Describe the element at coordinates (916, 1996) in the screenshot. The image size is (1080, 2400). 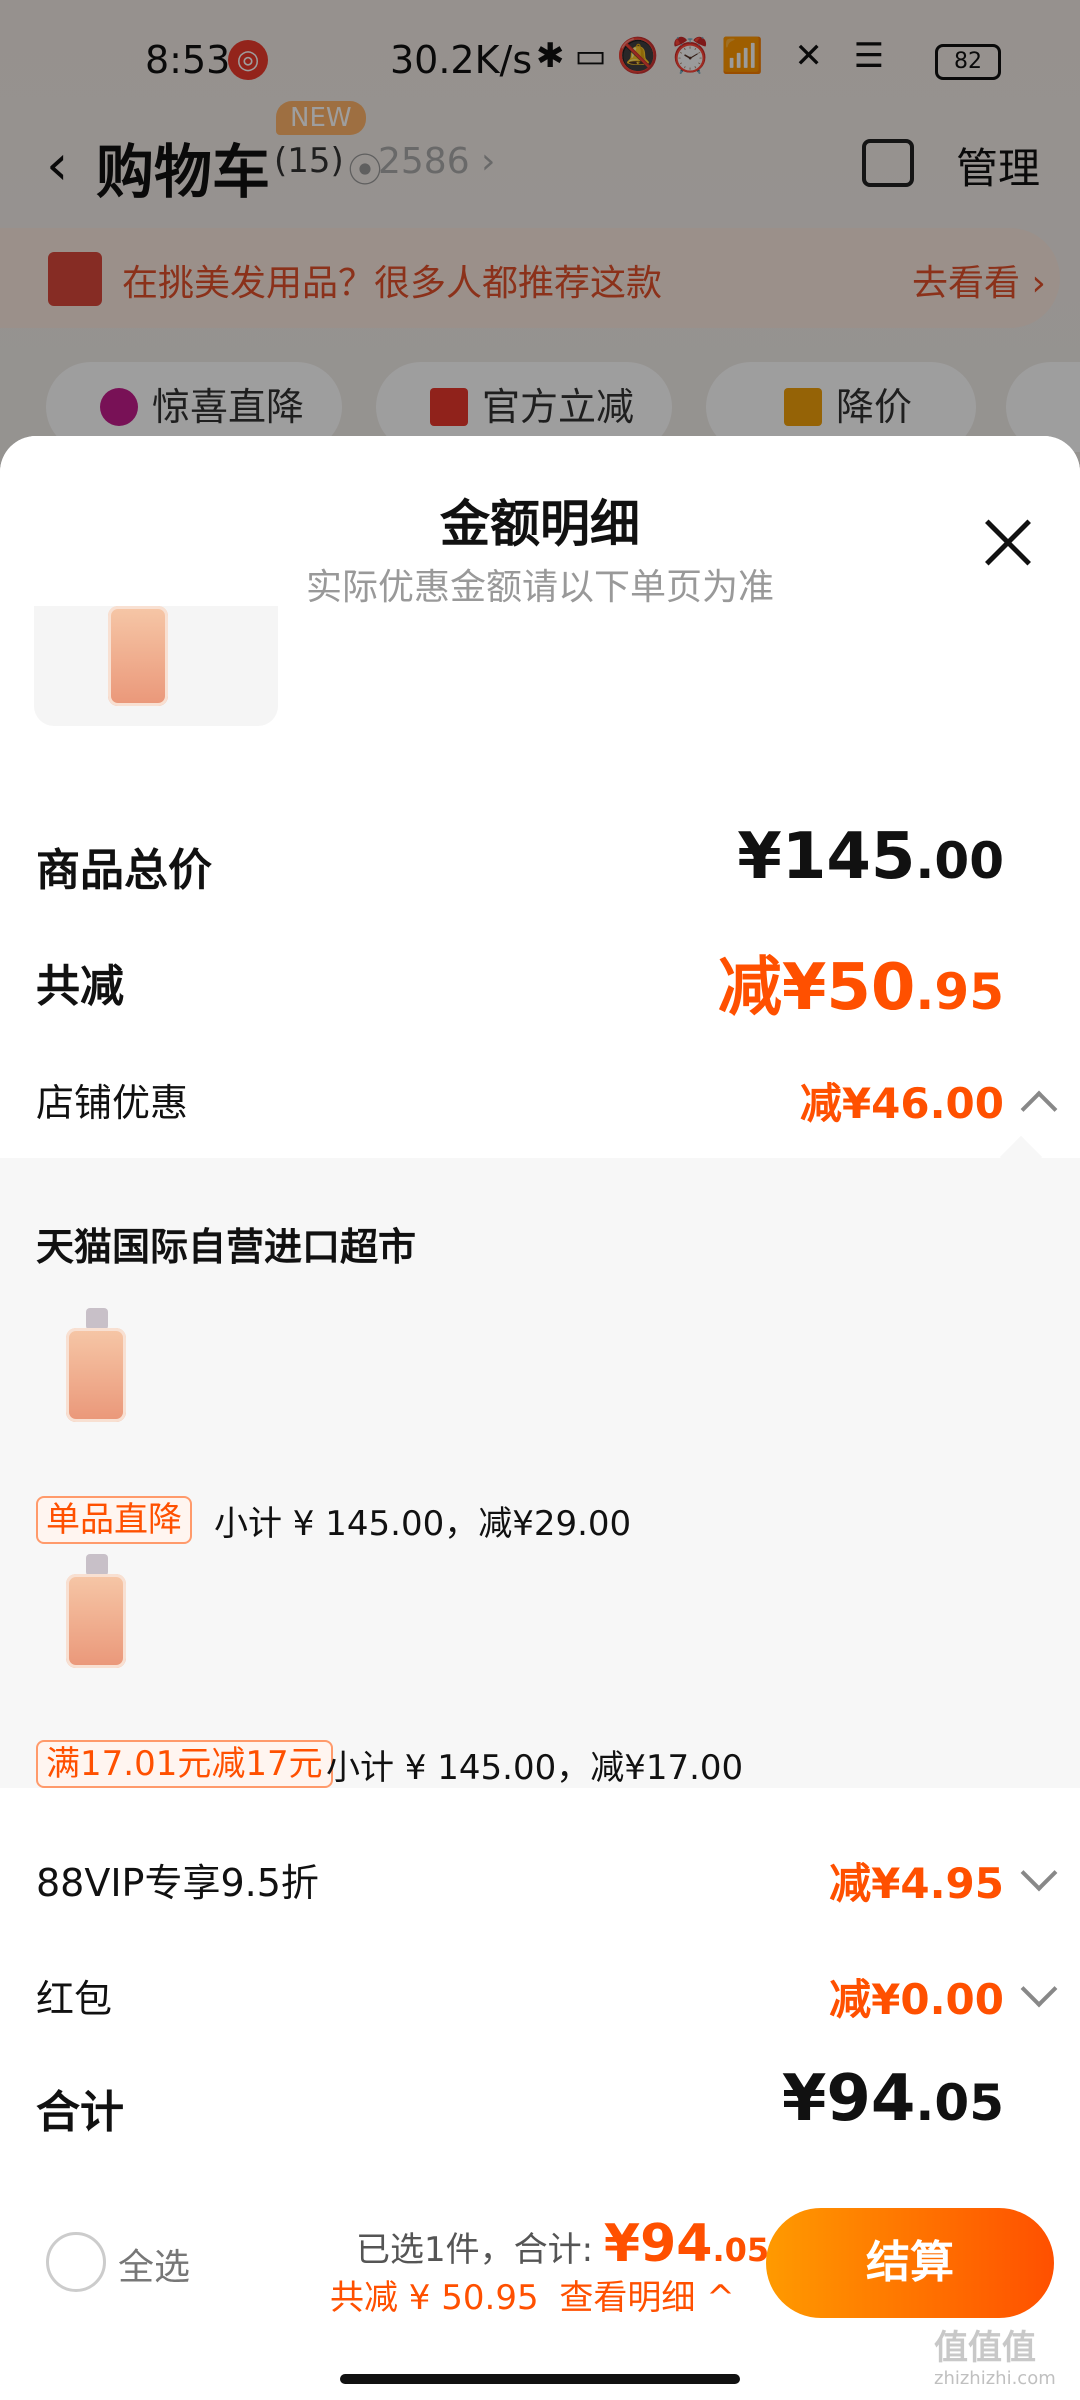
I see `red-packet-value: 减¥0.00` at that location.